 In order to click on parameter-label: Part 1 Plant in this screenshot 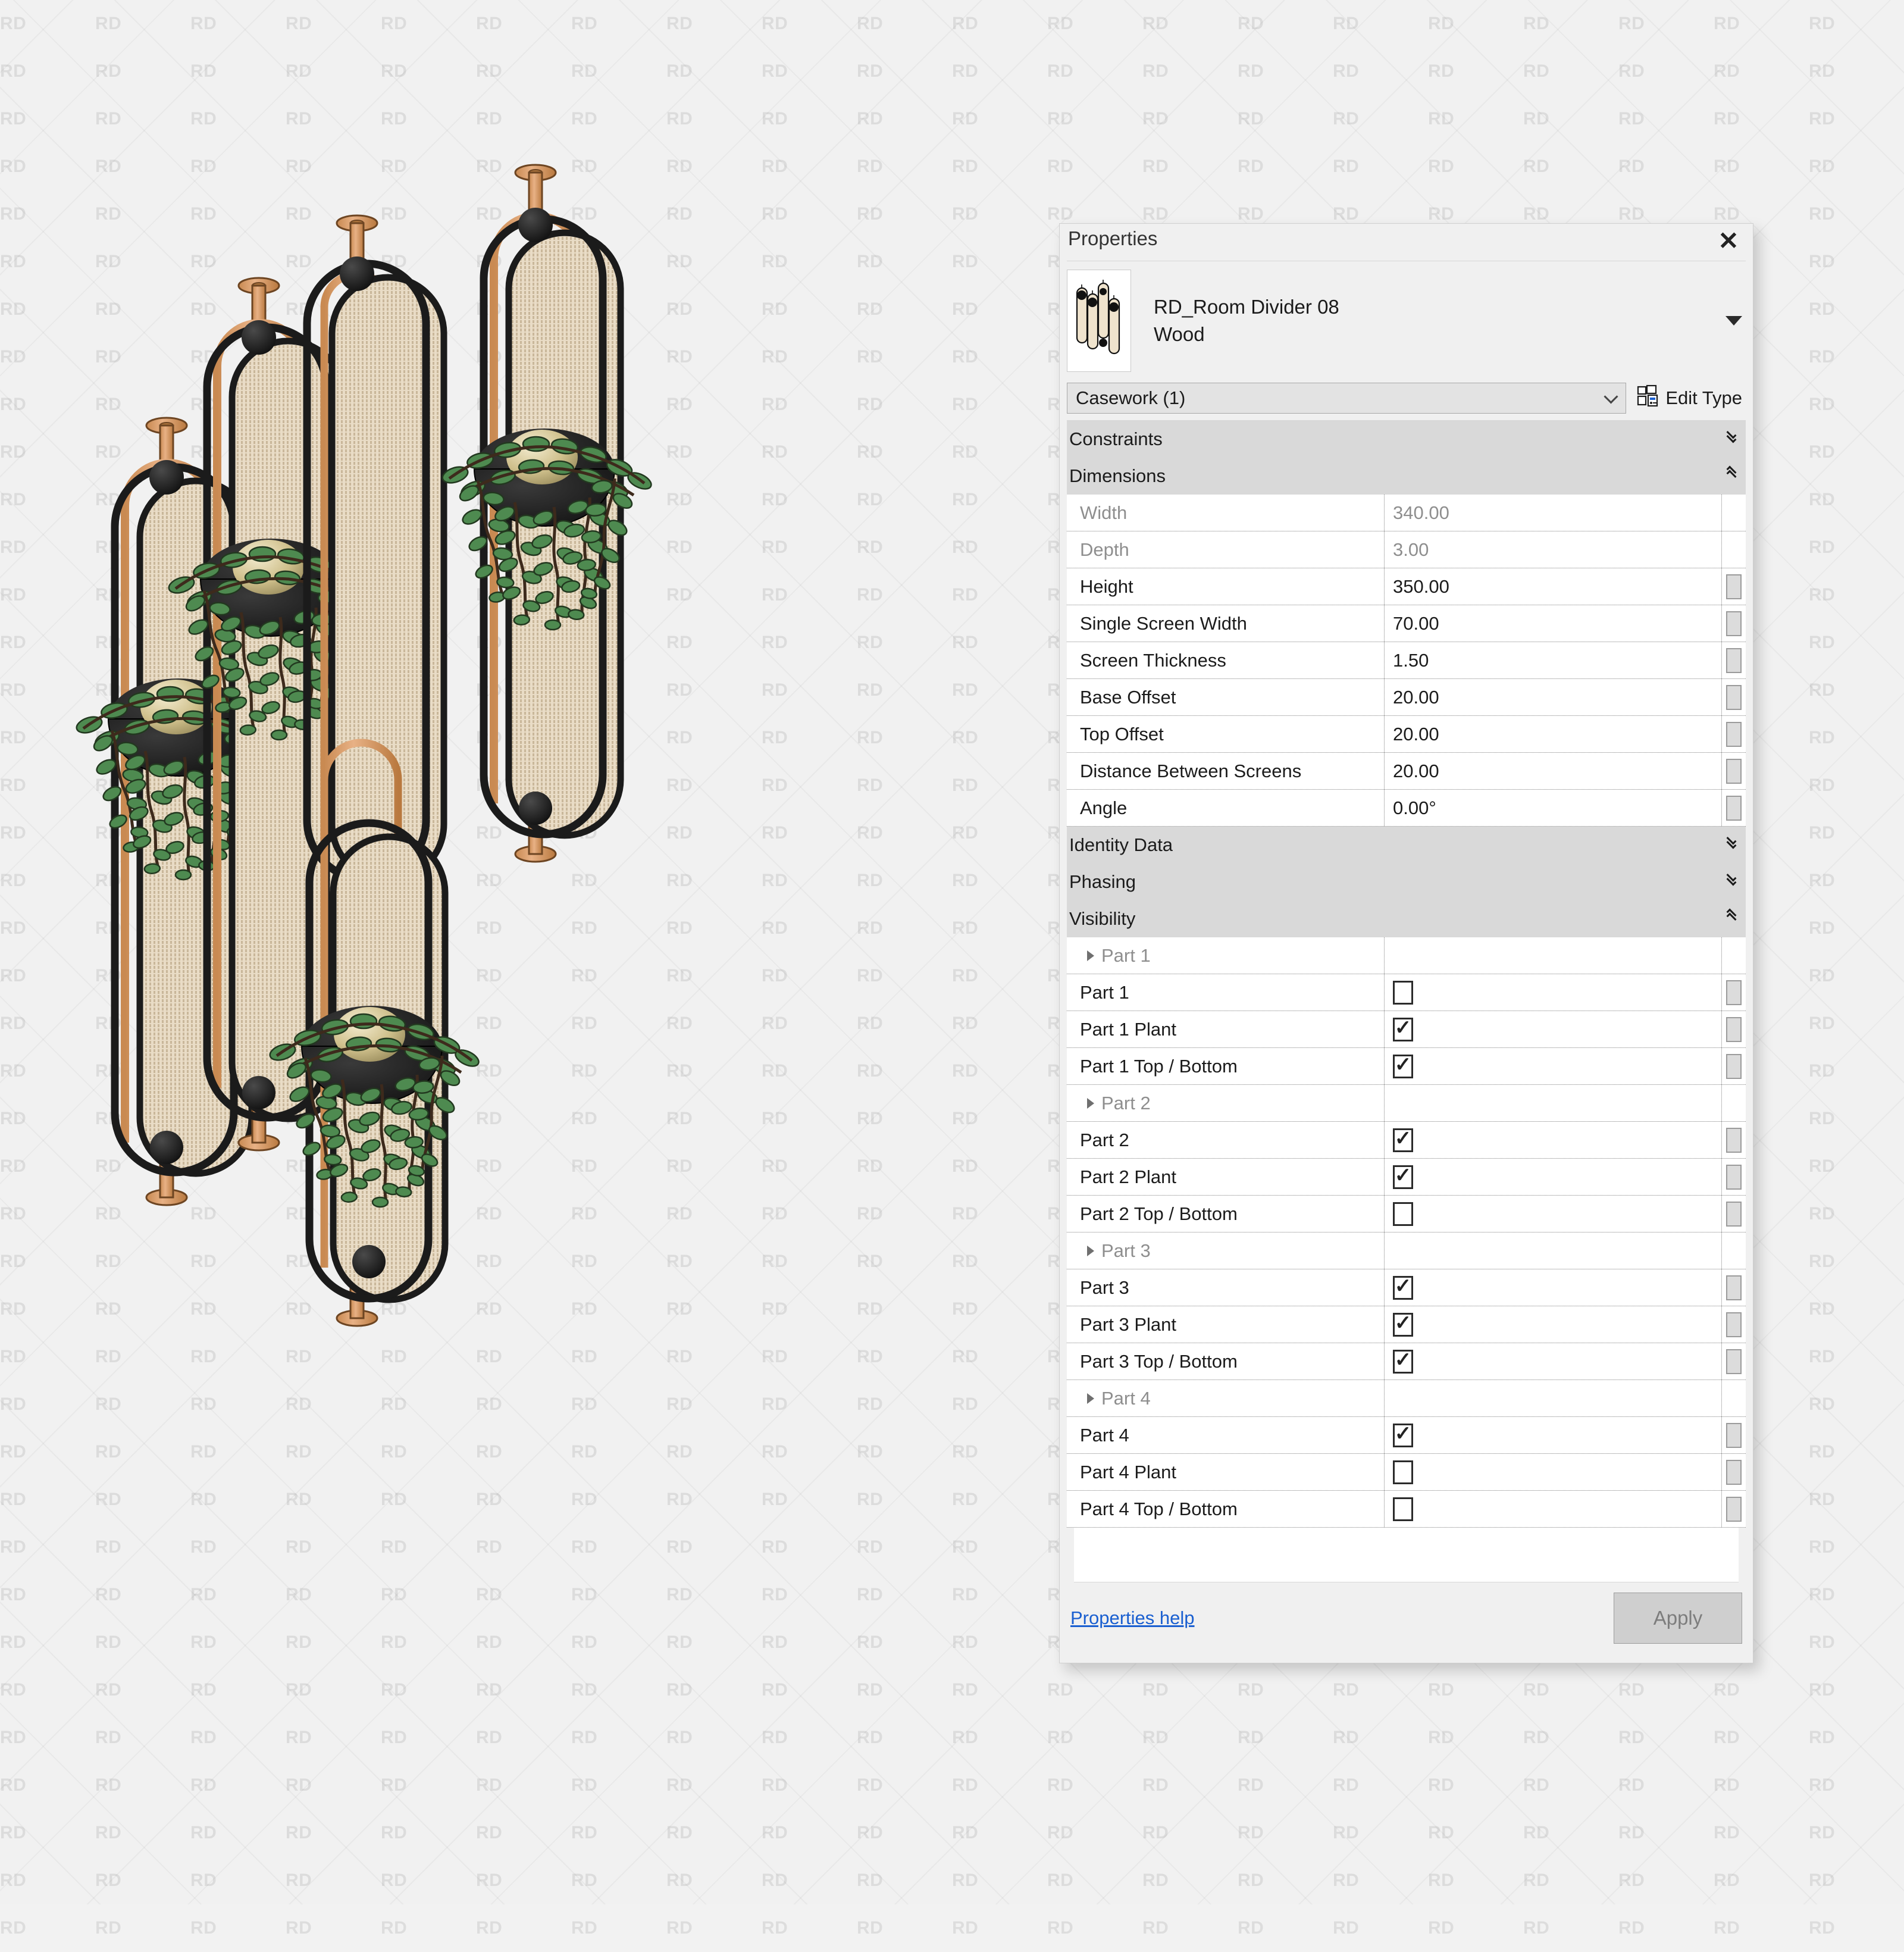, I will do `click(1226, 1029)`.